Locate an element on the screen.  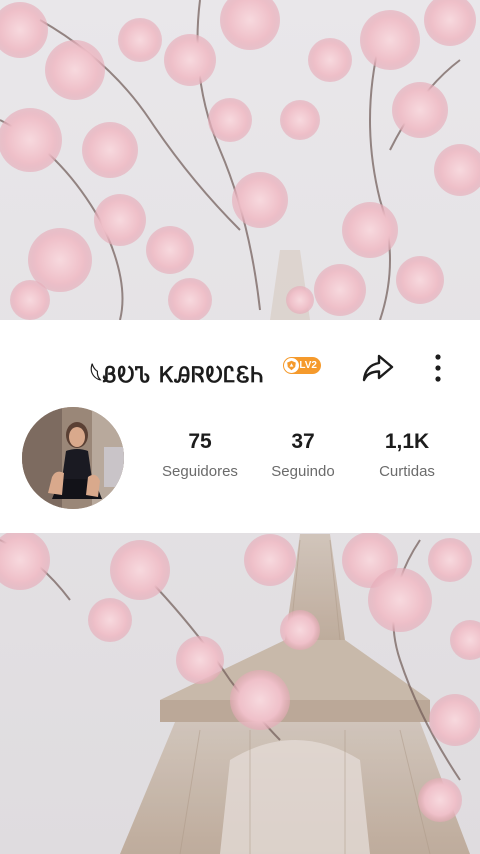
share-arrow-icon is located at coordinates (378, 368).